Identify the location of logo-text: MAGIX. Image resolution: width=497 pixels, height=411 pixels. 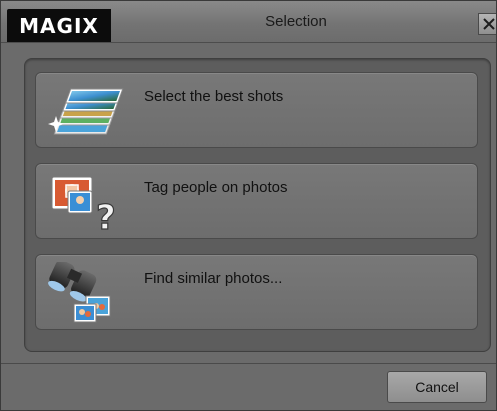
(59, 25).